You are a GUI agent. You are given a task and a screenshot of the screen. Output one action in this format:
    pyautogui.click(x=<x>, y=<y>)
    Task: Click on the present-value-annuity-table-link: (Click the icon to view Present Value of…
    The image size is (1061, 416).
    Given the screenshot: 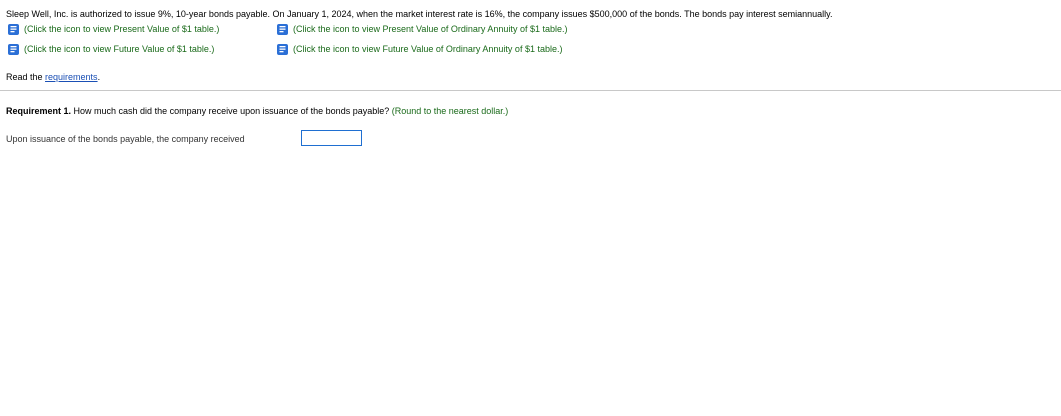 What is the action you would take?
    pyautogui.click(x=421, y=29)
    